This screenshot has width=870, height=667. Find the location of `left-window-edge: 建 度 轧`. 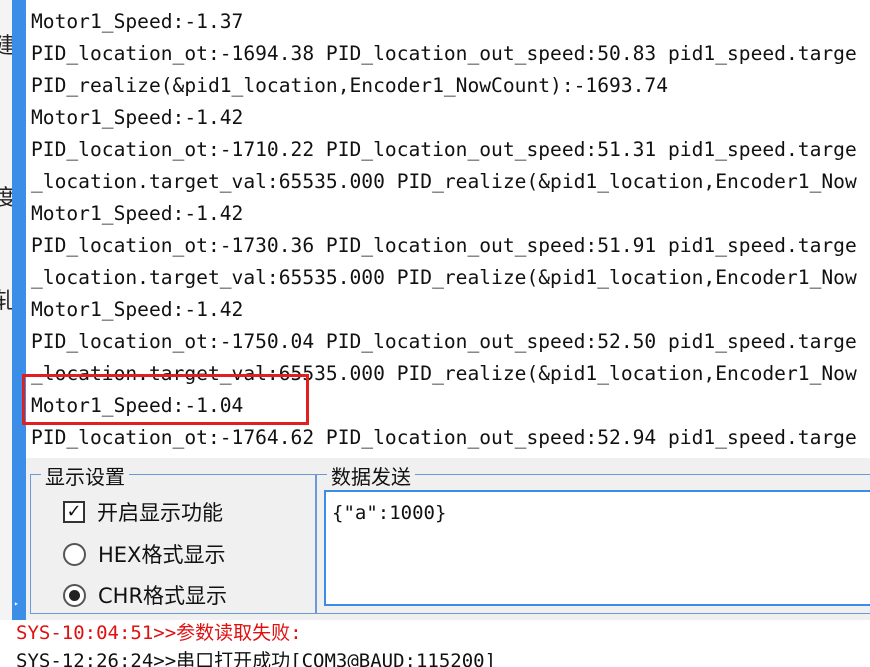

left-window-edge: 建 度 轧 is located at coordinates (6, 310).